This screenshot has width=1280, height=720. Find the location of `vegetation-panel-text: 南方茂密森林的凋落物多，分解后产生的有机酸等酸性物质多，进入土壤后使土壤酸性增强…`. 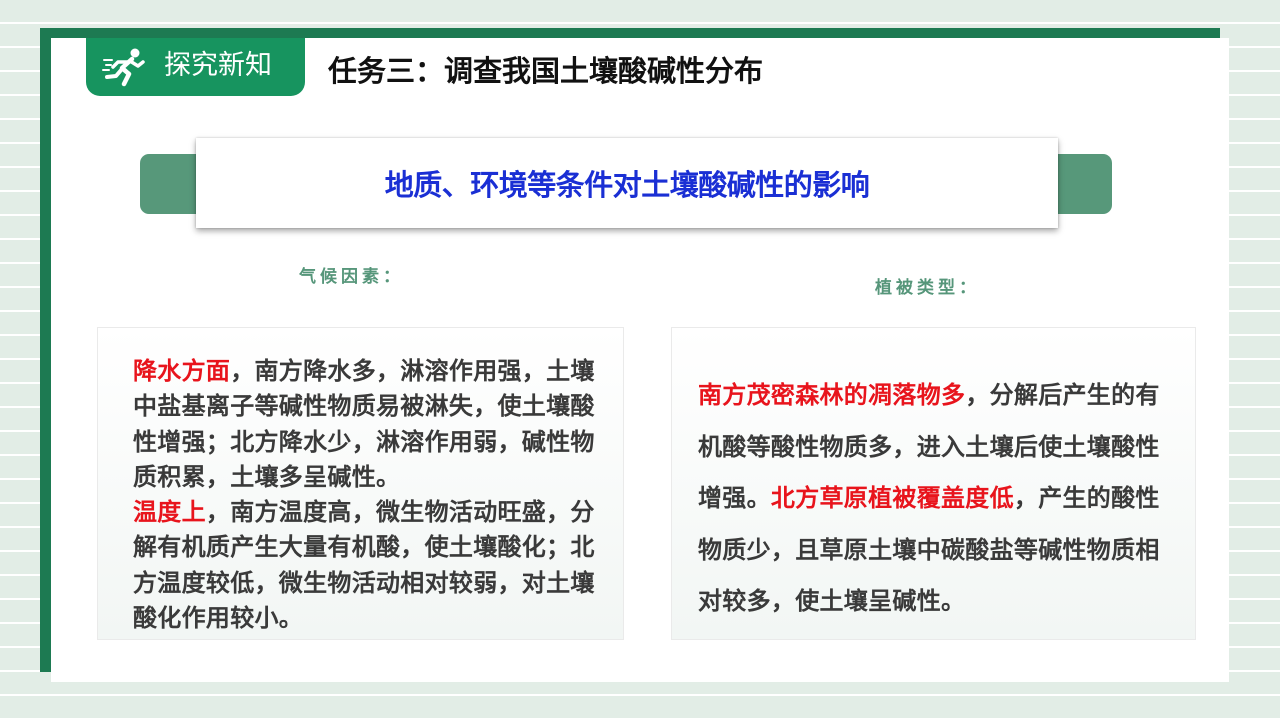

vegetation-panel-text: 南方茂密森林的凋落物多，分解后产生的有机酸等酸性物质多，进入土壤后使土壤酸性增强… is located at coordinates (938, 499).